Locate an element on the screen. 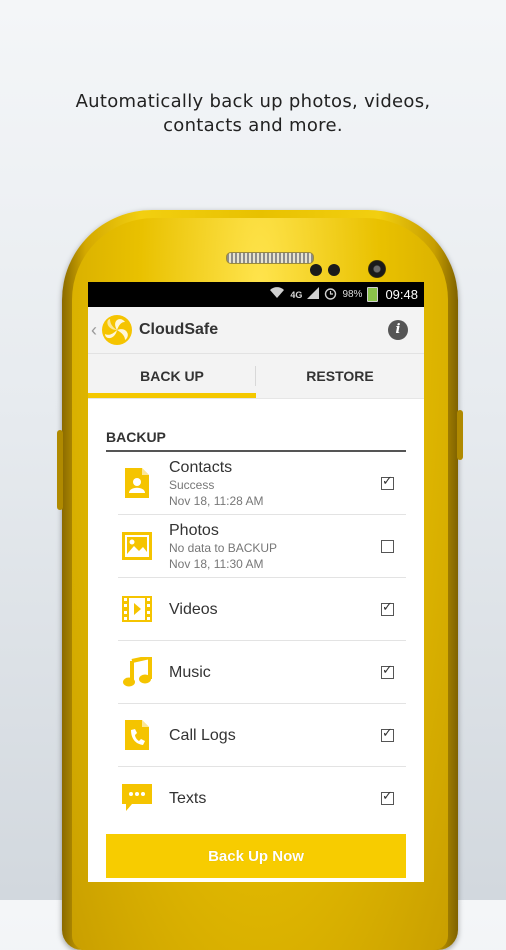 This screenshot has height=950, width=506. action-bar: ‹ CloudSafe i is located at coordinates (256, 330).